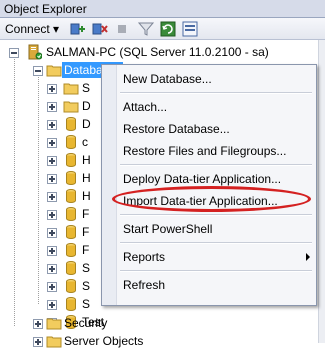 The image size is (325, 349). Describe the element at coordinates (167, 229) in the screenshot. I see `menu-item-start-powershell: Start PowerShell` at that location.